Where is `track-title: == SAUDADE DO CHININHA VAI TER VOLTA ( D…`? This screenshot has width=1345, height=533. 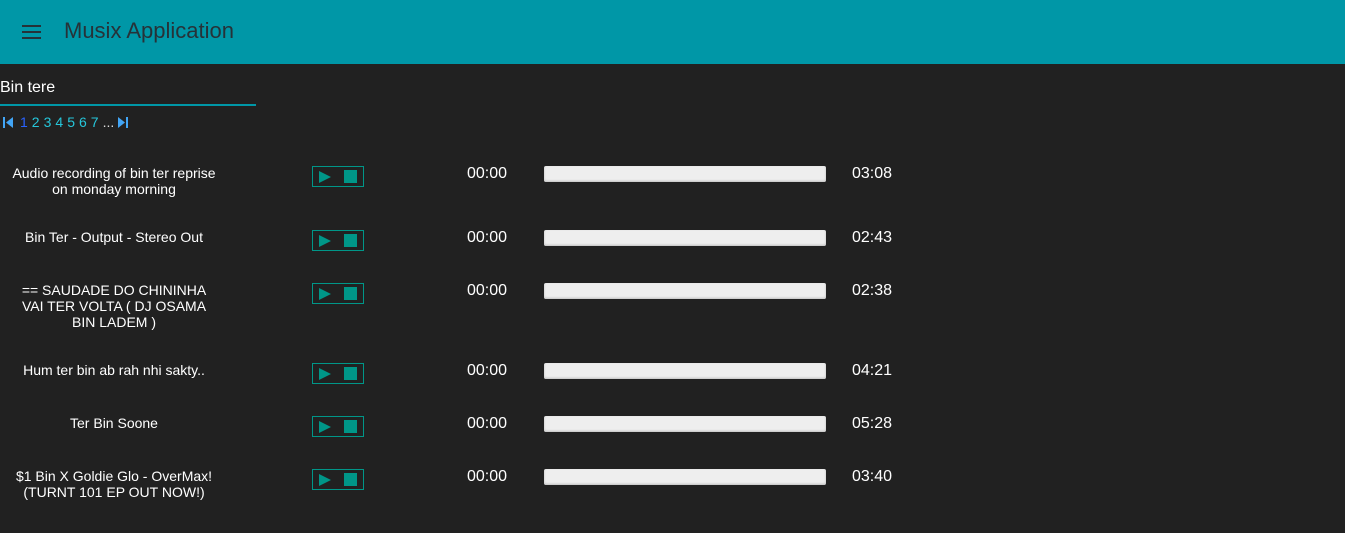
track-title: == SAUDADE DO CHININHA VAI TER VOLTA ( D… is located at coordinates (114, 306).